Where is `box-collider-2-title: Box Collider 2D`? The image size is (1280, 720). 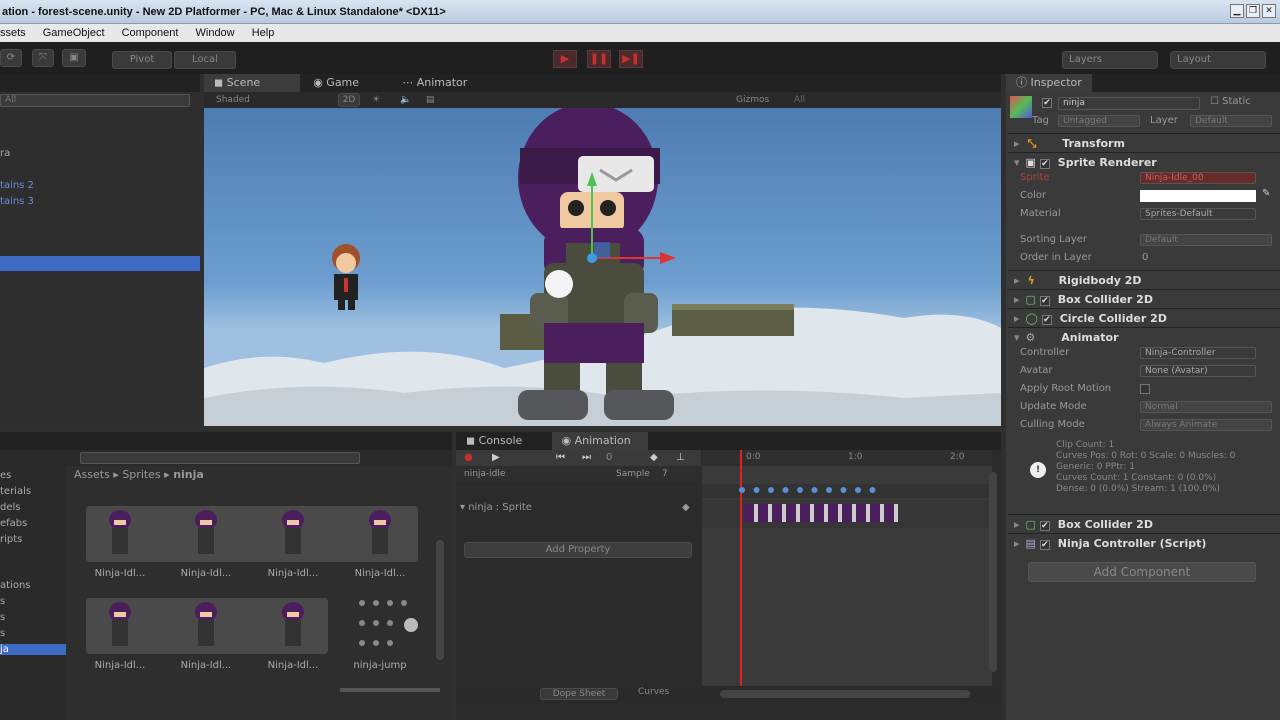
box-collider-2-title: Box Collider 2D is located at coordinates (1105, 524).